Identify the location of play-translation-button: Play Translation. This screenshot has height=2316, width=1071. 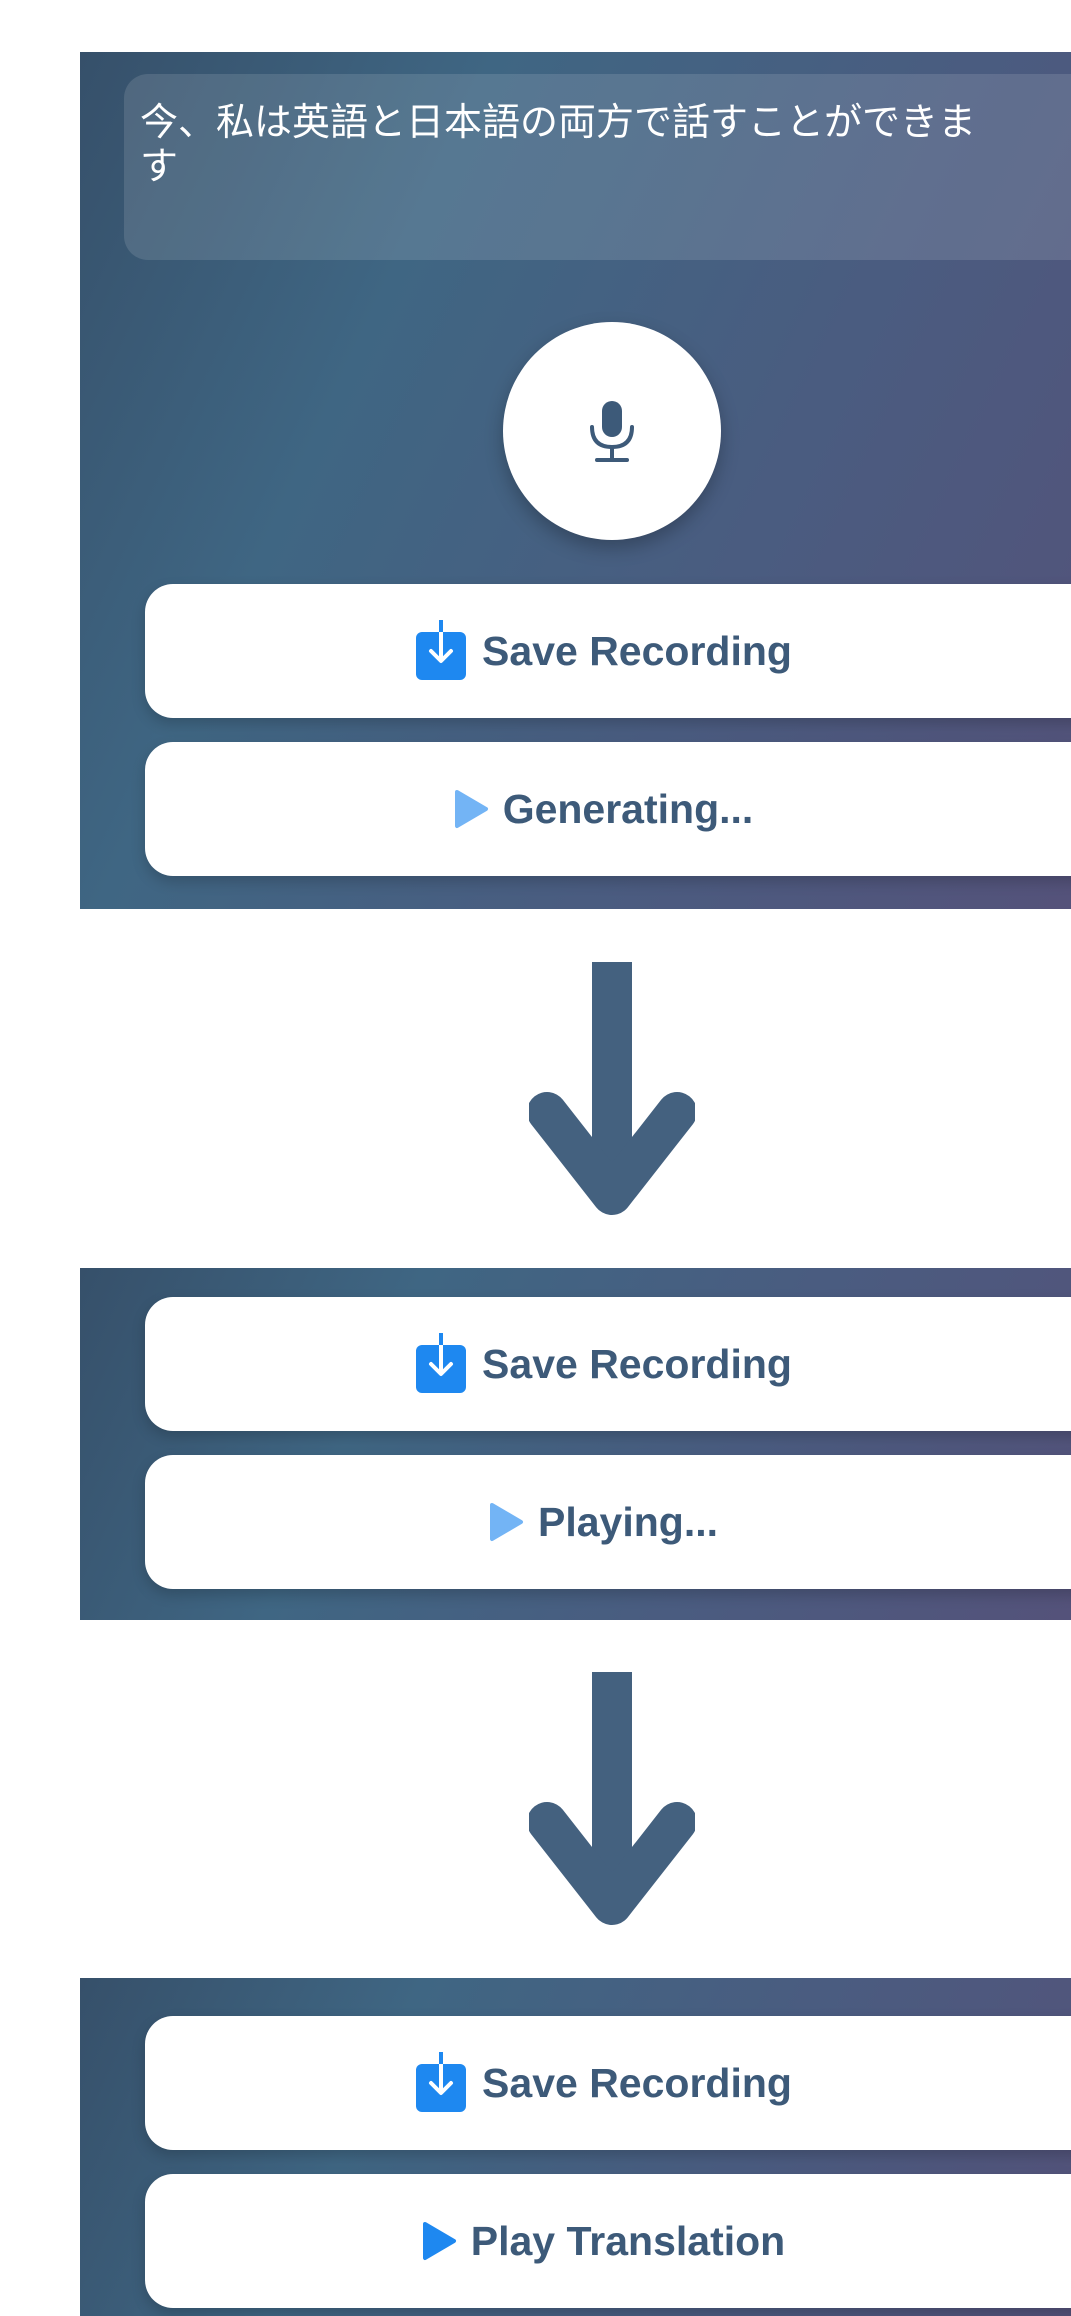
(608, 2241).